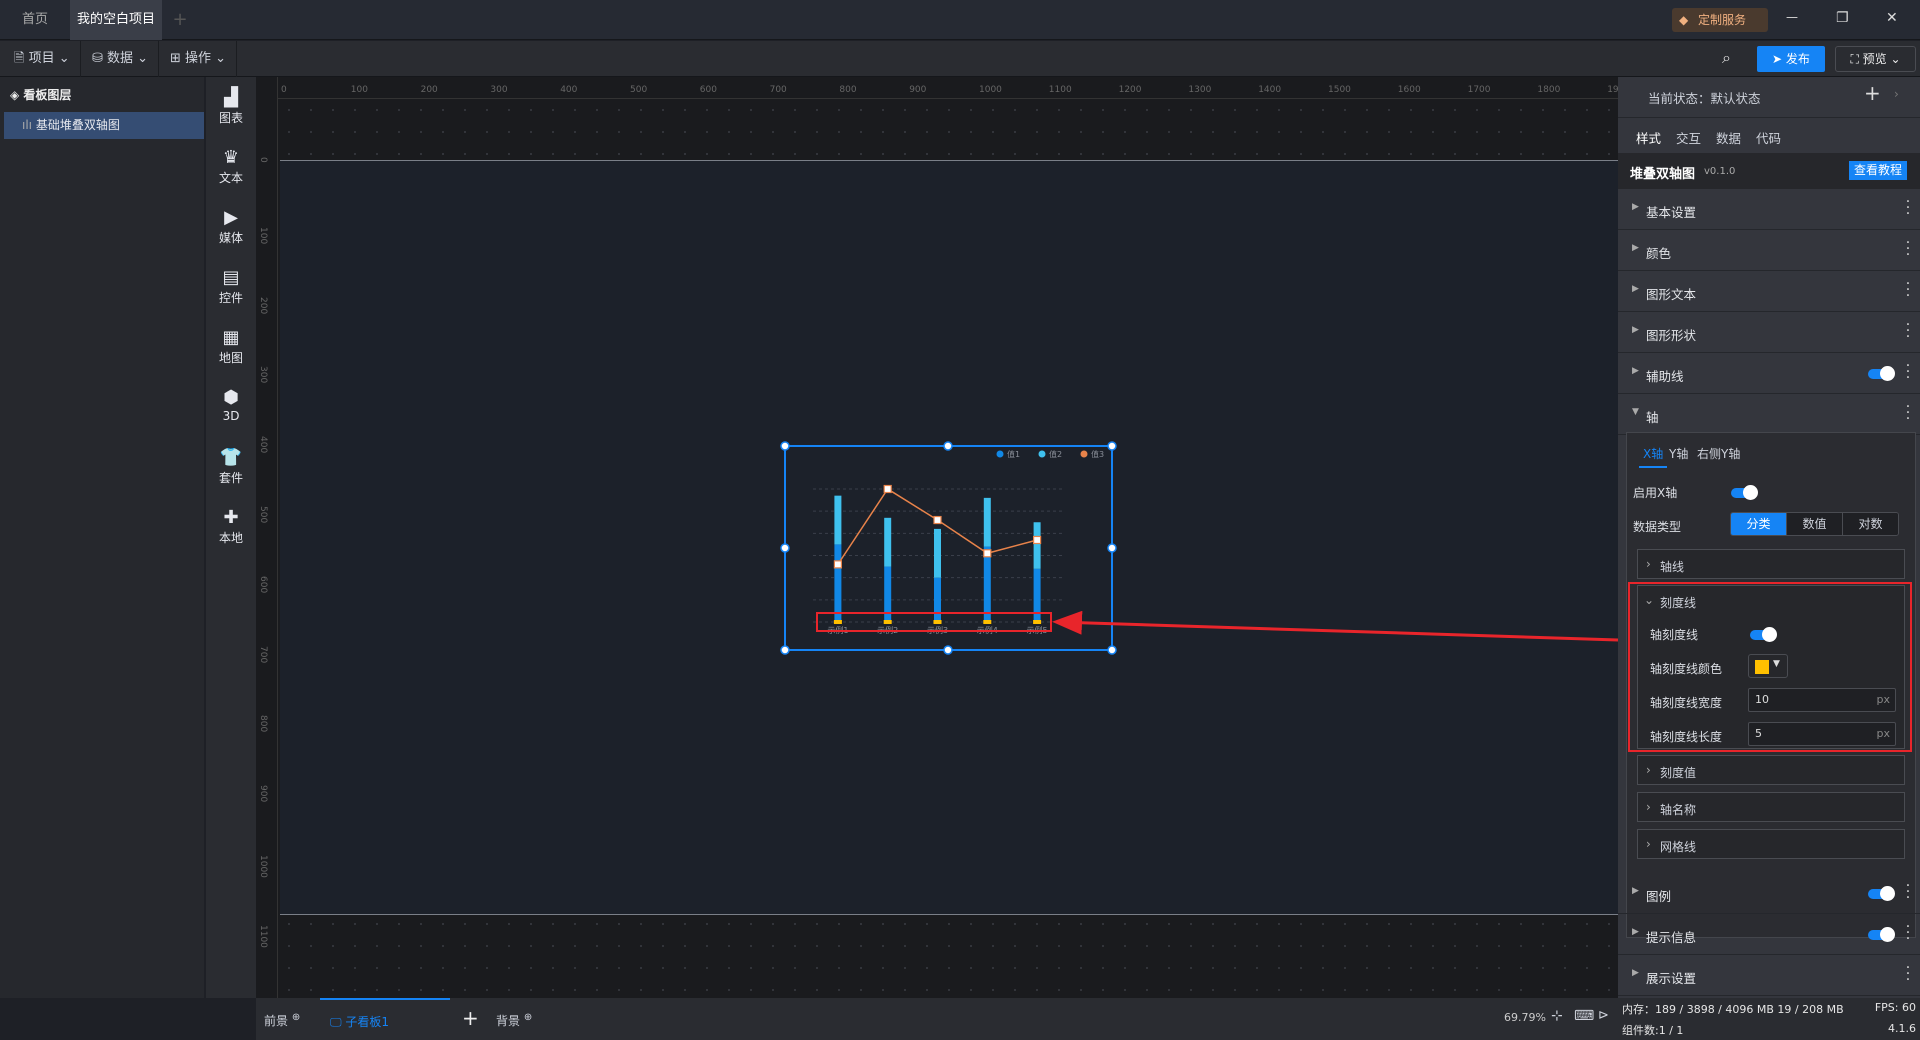 The height and width of the screenshot is (1040, 1920). Describe the element at coordinates (1822, 700) in the screenshot. I see `tick-width-input: 10 px` at that location.